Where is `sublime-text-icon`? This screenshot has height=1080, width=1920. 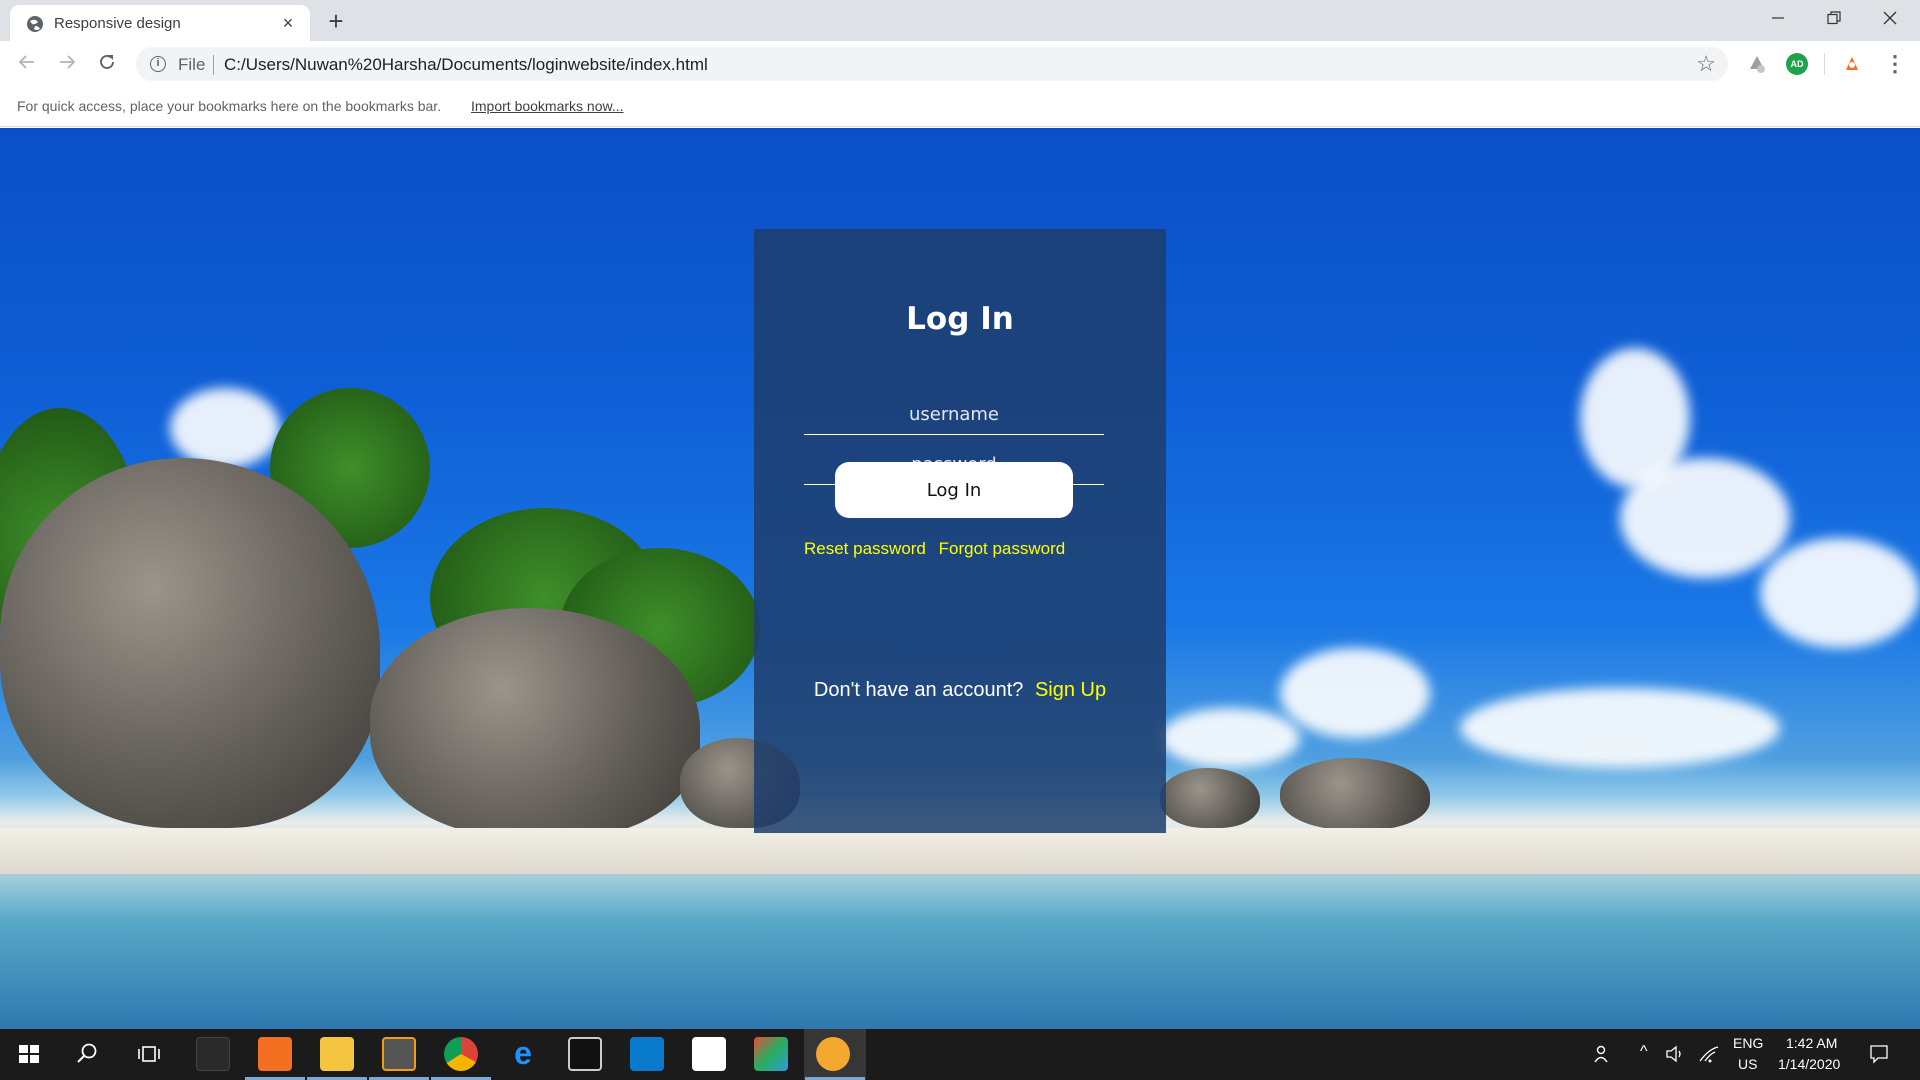
sublime-text-icon is located at coordinates (399, 1054).